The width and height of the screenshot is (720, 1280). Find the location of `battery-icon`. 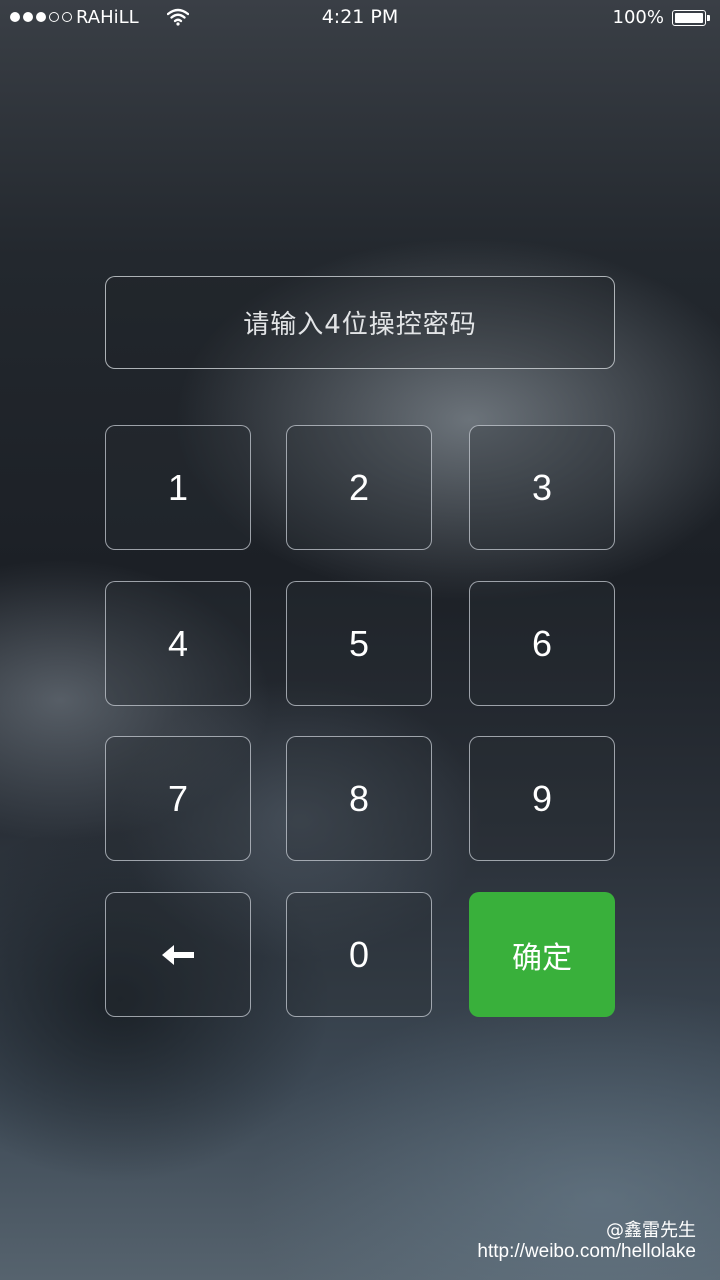

battery-icon is located at coordinates (691, 18).